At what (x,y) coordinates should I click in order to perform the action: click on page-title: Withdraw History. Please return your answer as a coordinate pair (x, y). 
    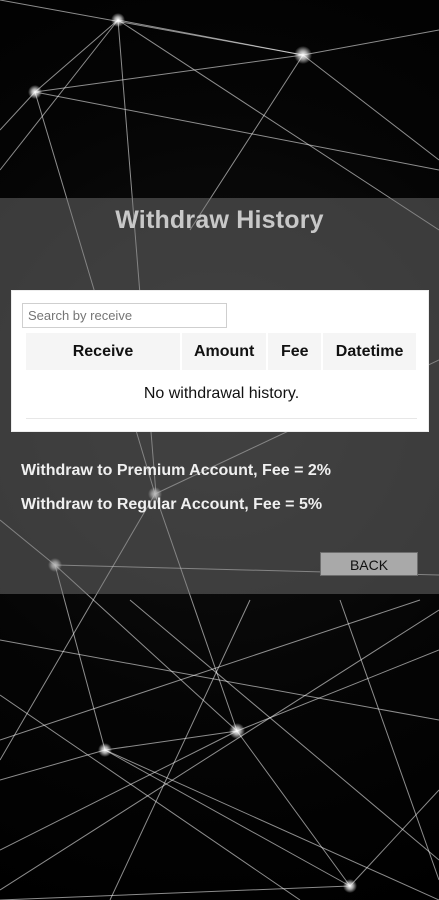
    Looking at the image, I should click on (219, 220).